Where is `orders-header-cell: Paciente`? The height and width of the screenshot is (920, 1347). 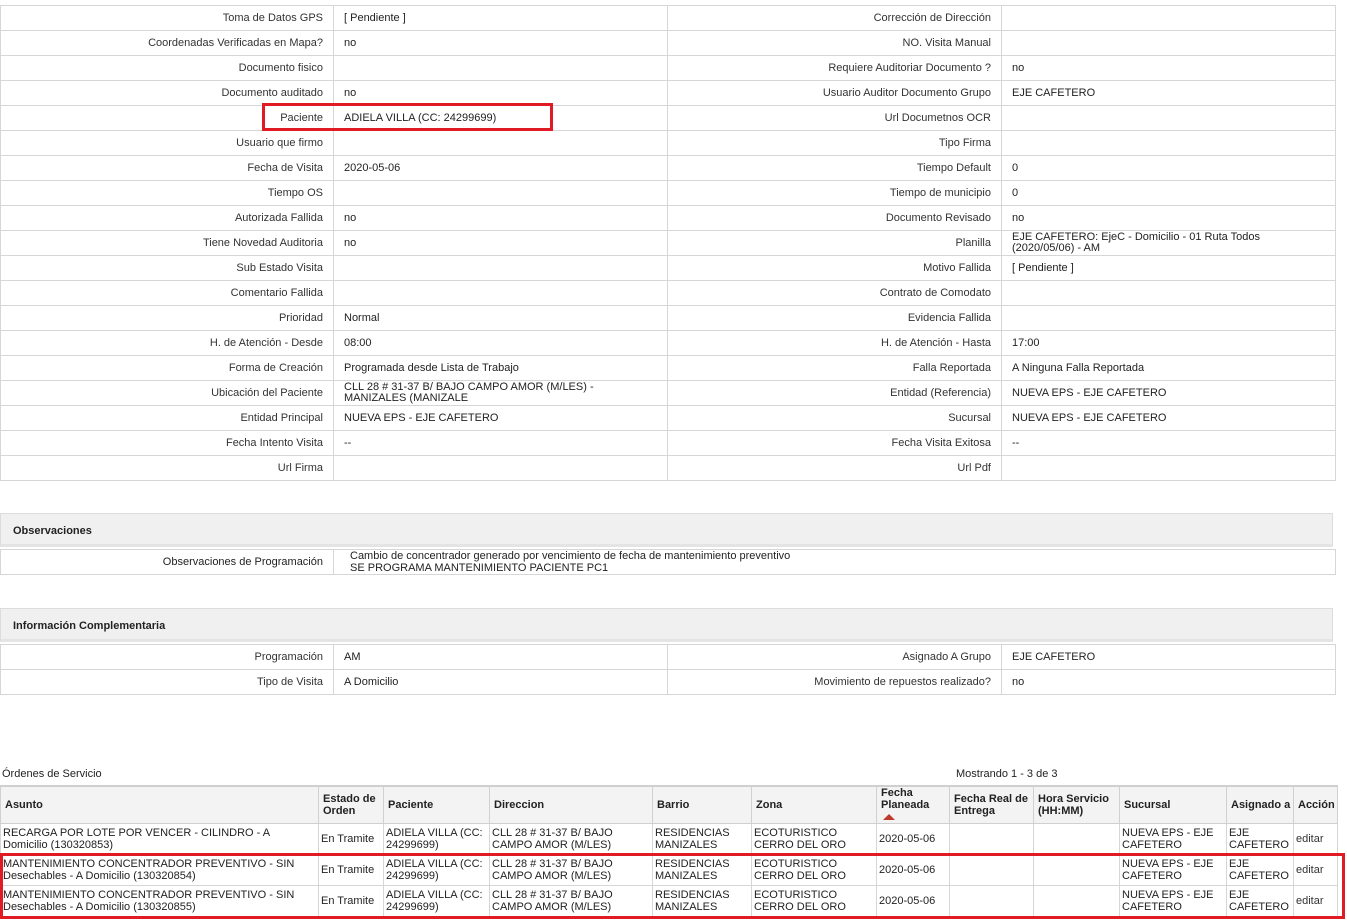
orders-header-cell: Paciente is located at coordinates (436, 804).